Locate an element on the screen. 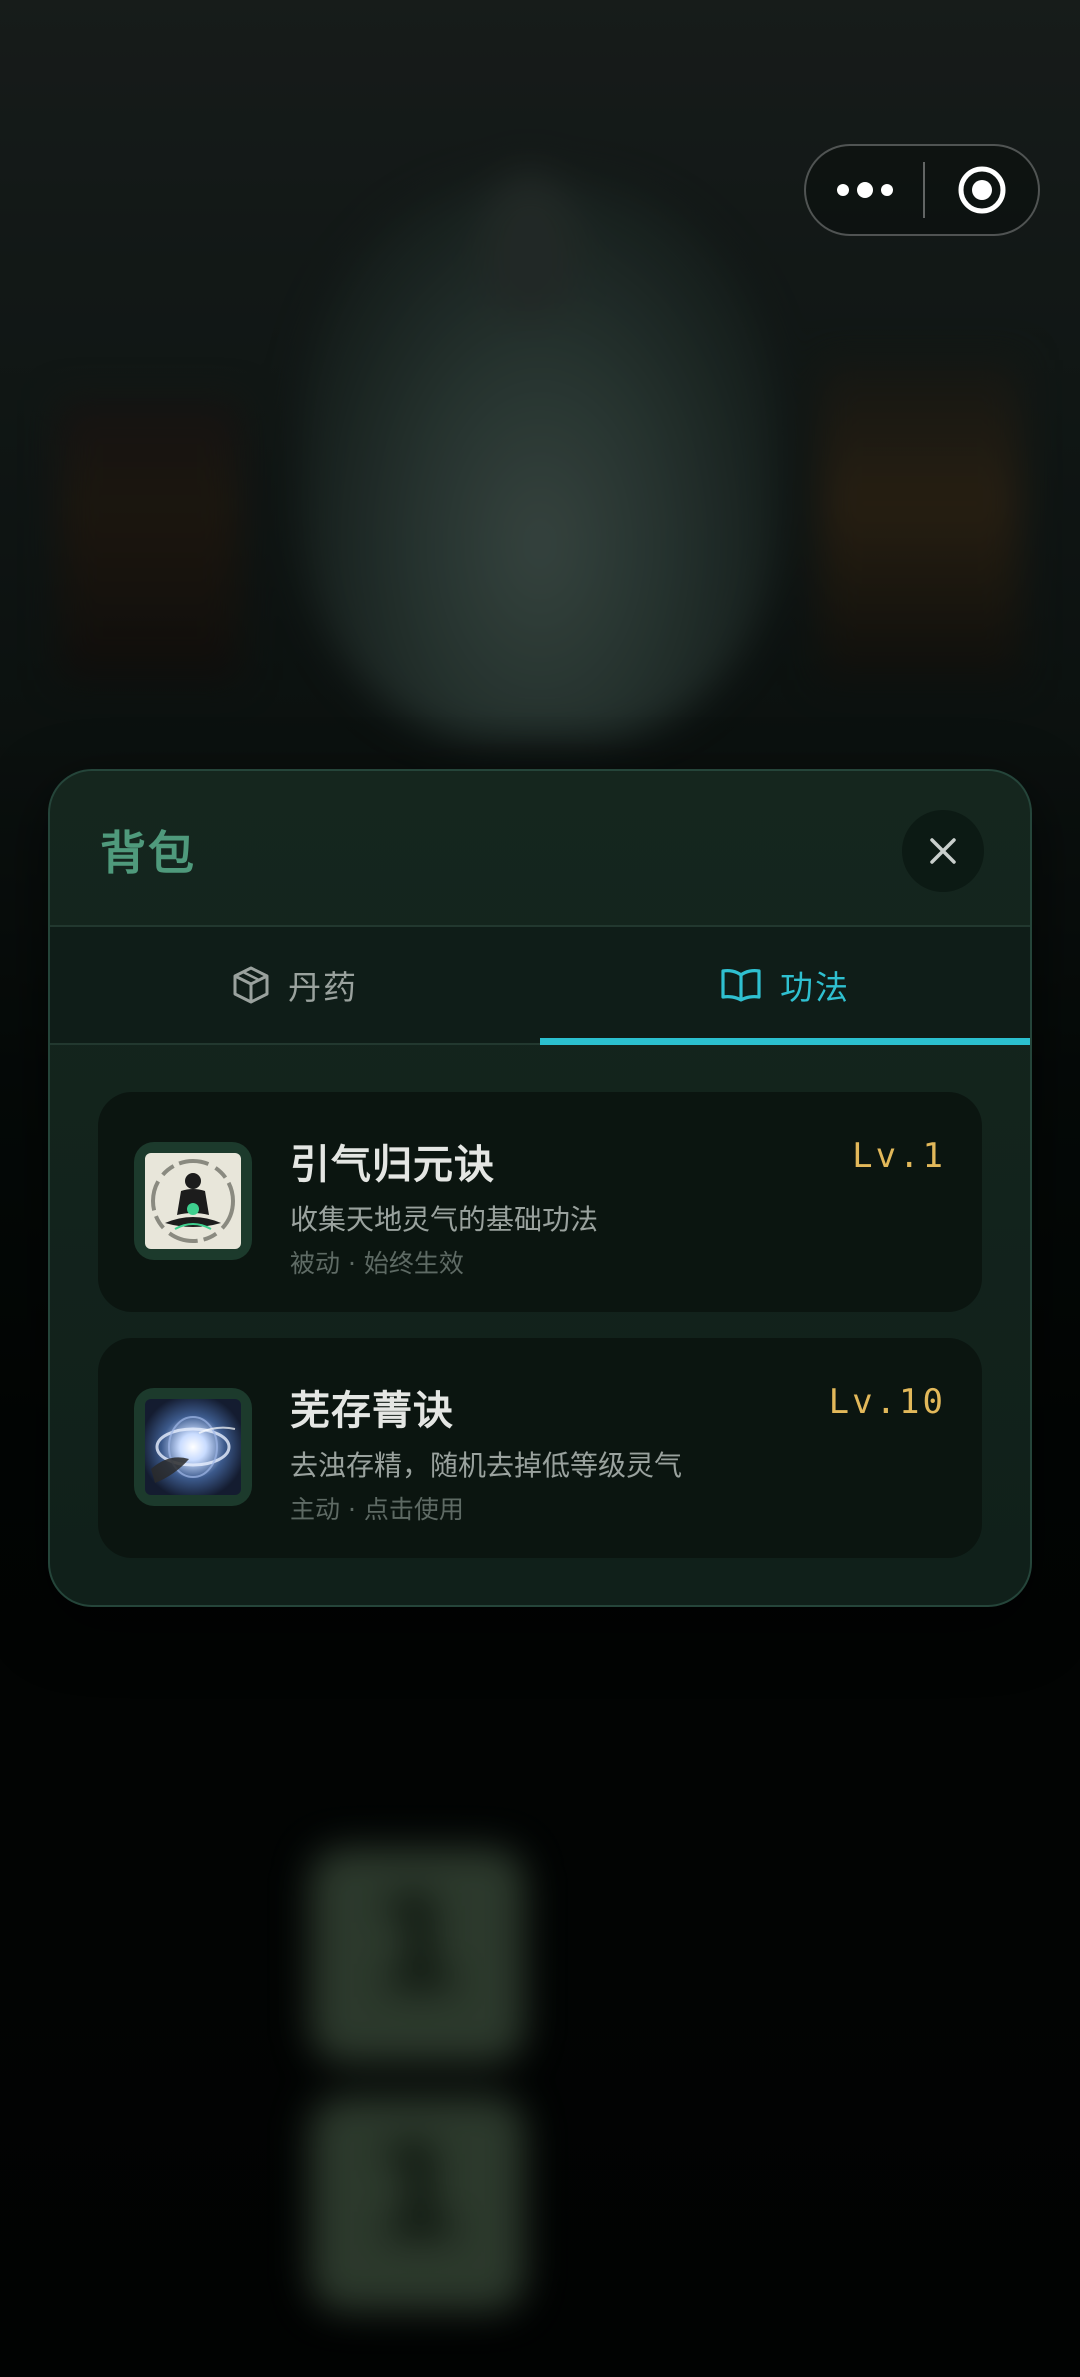 The image size is (1080, 2377). close-x-icon is located at coordinates (943, 851).